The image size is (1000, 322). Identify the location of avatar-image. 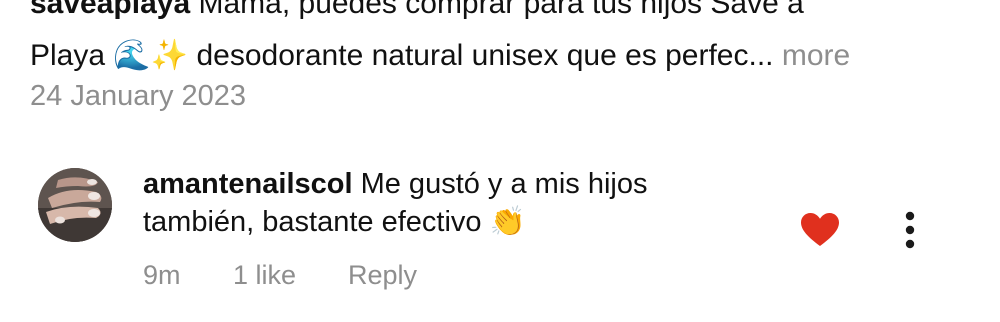
(75, 205).